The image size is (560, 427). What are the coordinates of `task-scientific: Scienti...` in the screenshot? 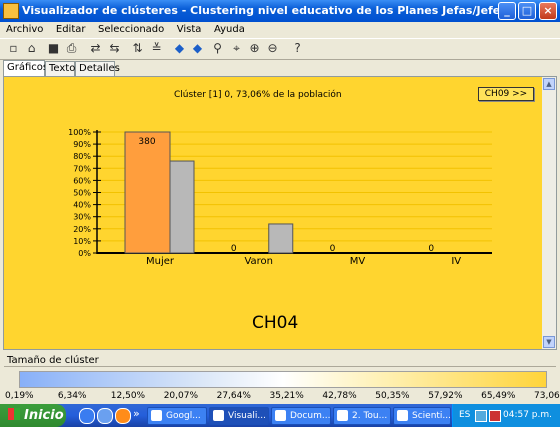 It's located at (422, 416).